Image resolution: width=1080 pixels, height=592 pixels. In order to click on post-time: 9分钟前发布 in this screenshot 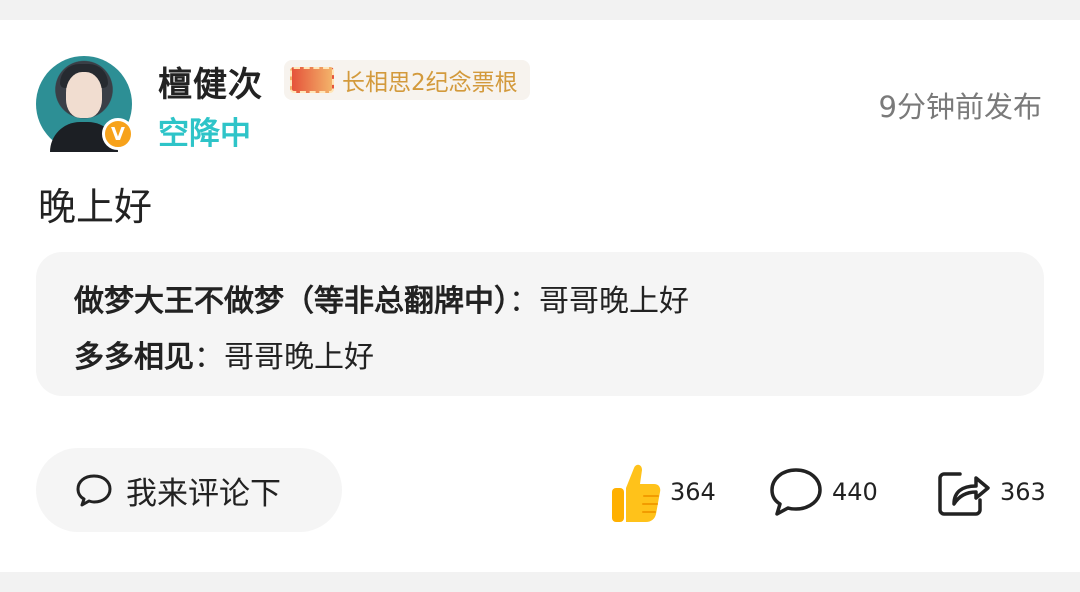, I will do `click(960, 107)`.